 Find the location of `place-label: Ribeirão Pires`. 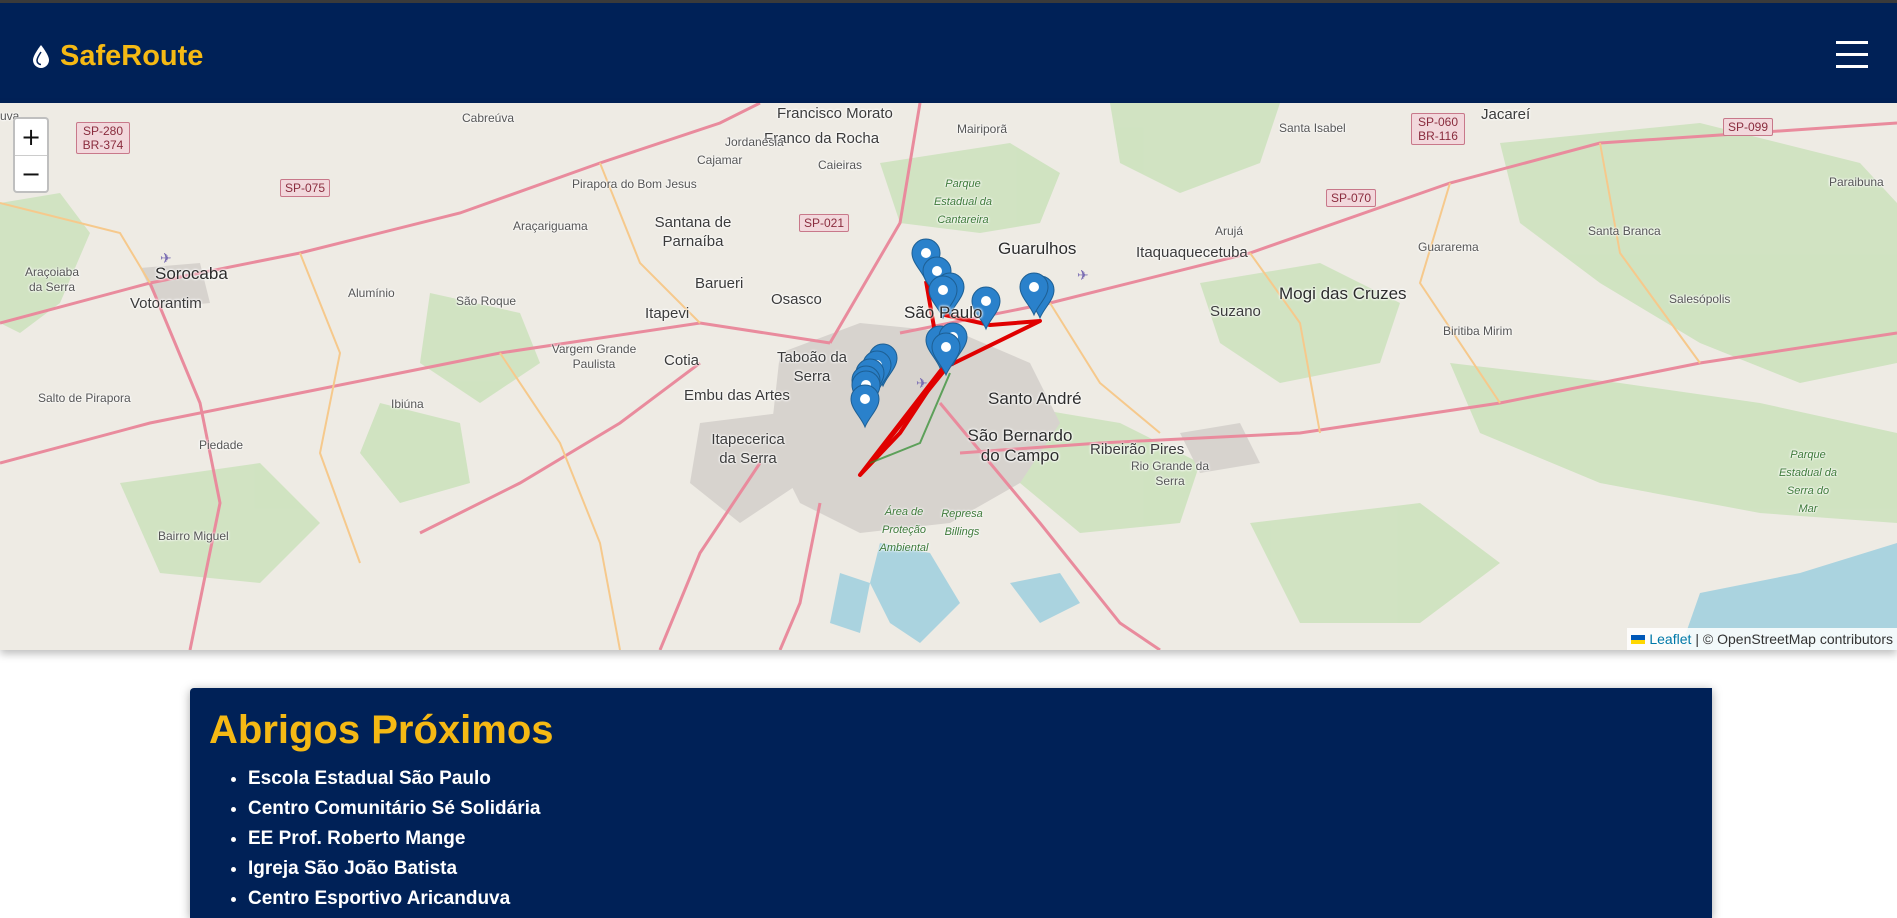

place-label: Ribeirão Pires is located at coordinates (1137, 449).